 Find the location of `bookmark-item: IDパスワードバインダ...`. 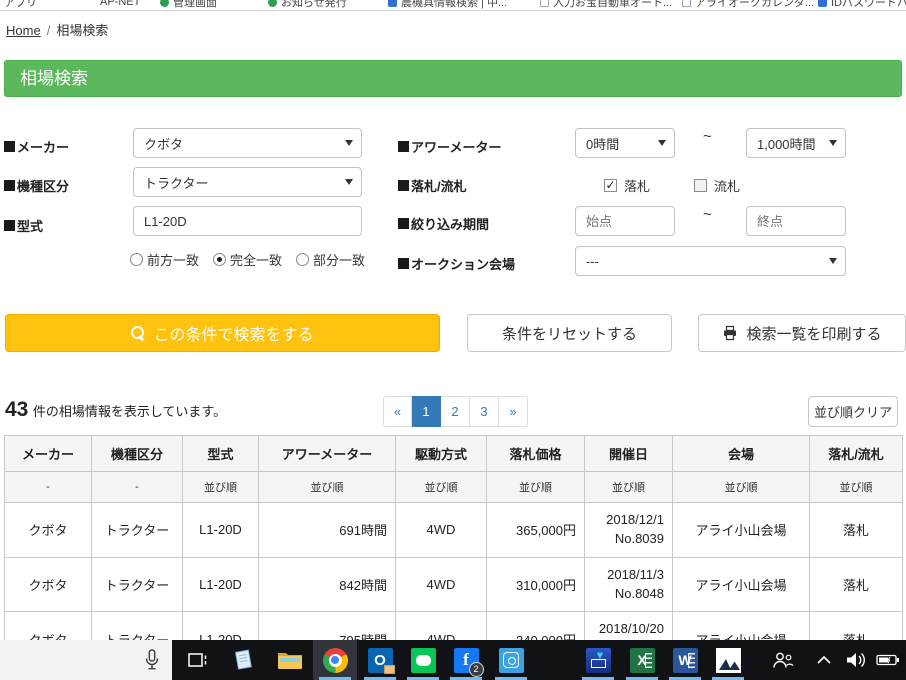

bookmark-item: IDパスワードバインダ... is located at coordinates (862, 5).